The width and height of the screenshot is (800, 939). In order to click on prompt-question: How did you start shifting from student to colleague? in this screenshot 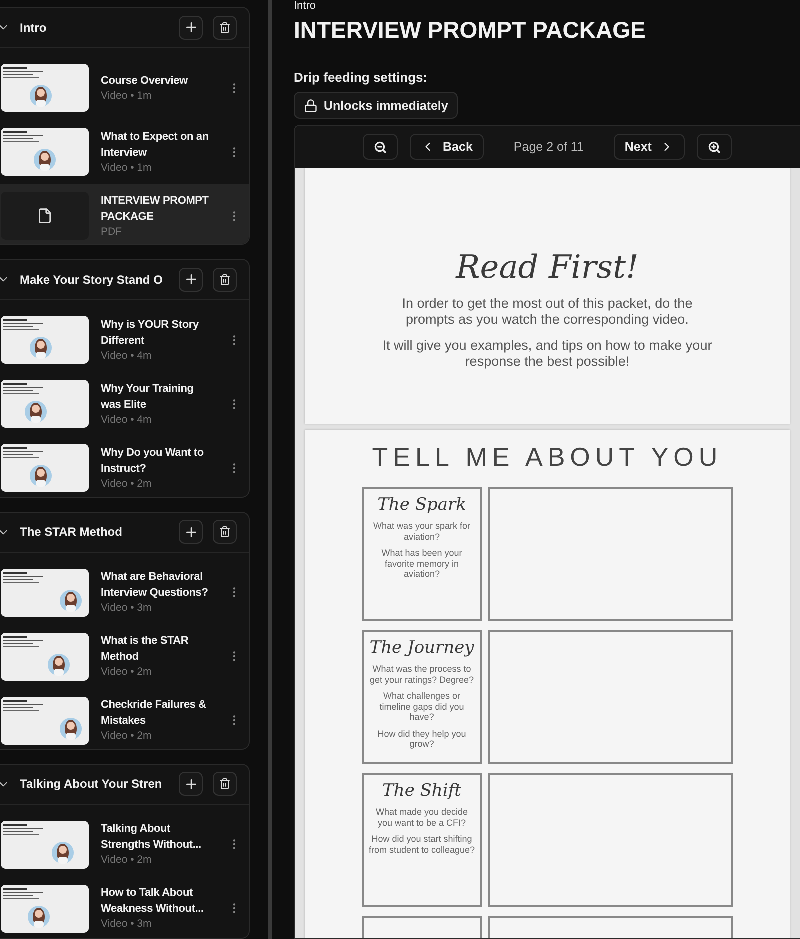, I will do `click(422, 844)`.